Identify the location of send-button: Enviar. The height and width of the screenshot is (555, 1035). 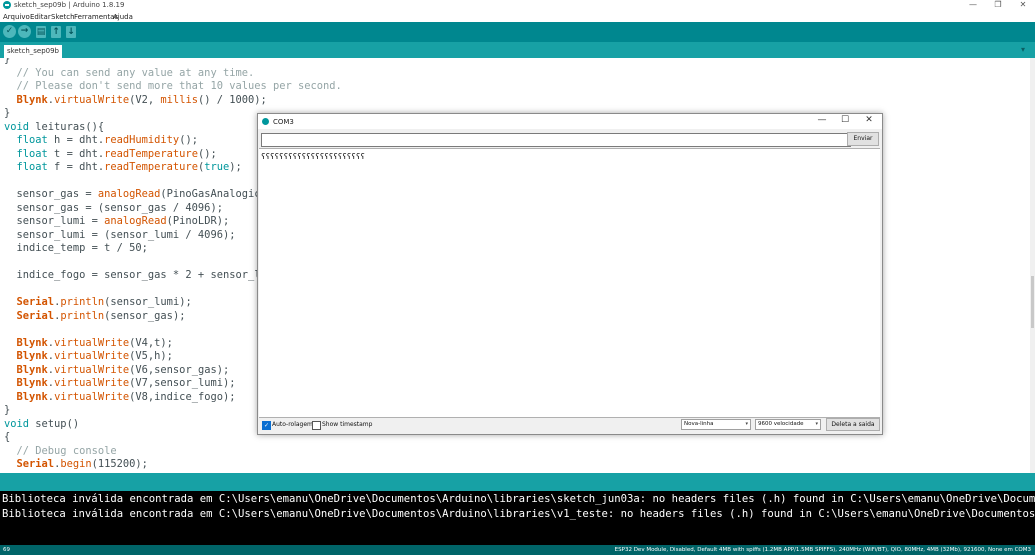
(863, 139).